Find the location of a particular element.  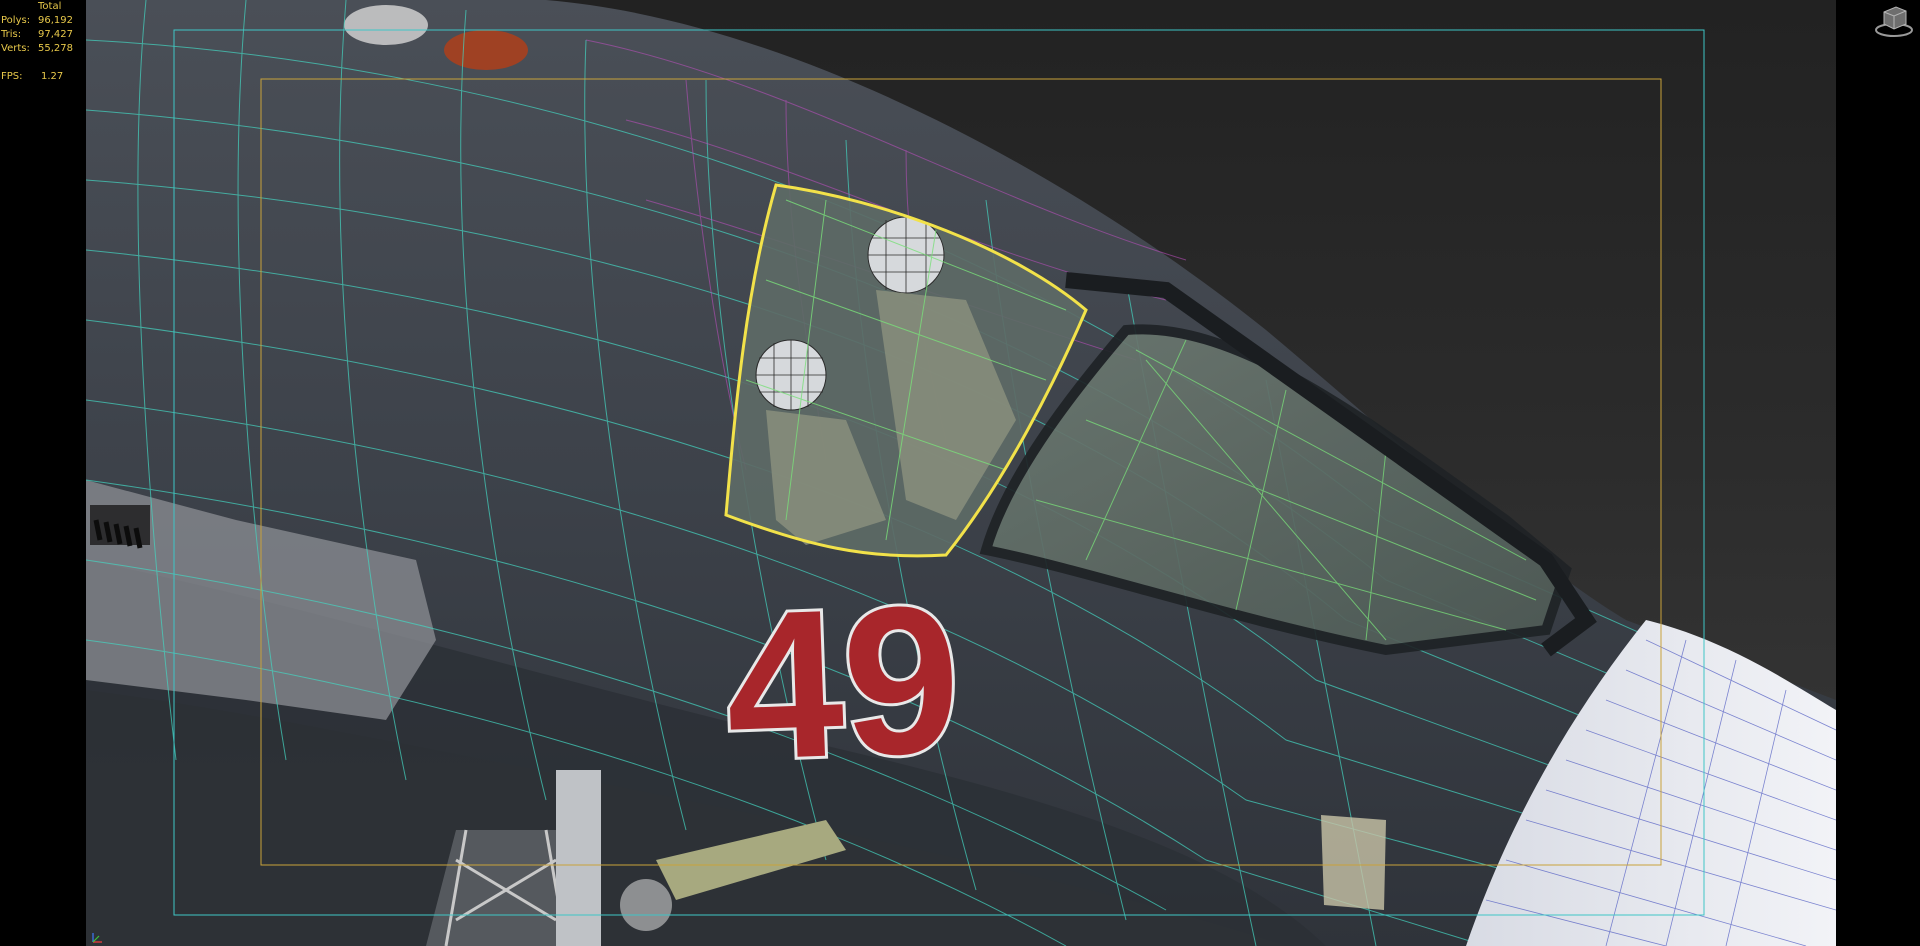

right-margin is located at coordinates (1878, 473).